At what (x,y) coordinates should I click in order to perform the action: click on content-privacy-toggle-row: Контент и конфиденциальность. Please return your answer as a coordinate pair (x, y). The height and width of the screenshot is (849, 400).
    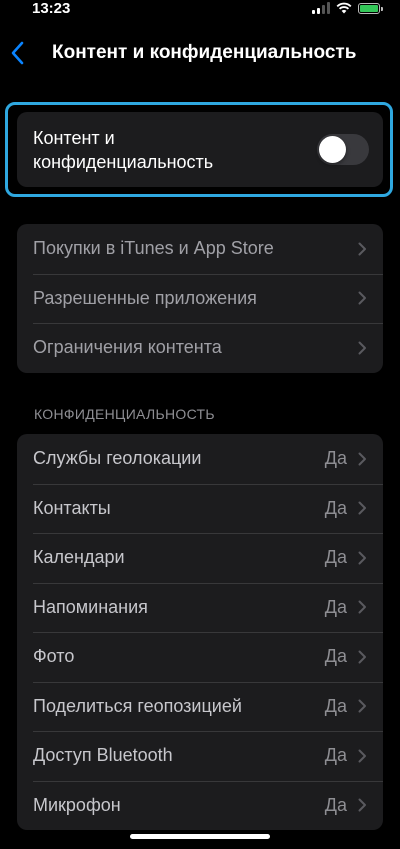
    Looking at the image, I should click on (200, 149).